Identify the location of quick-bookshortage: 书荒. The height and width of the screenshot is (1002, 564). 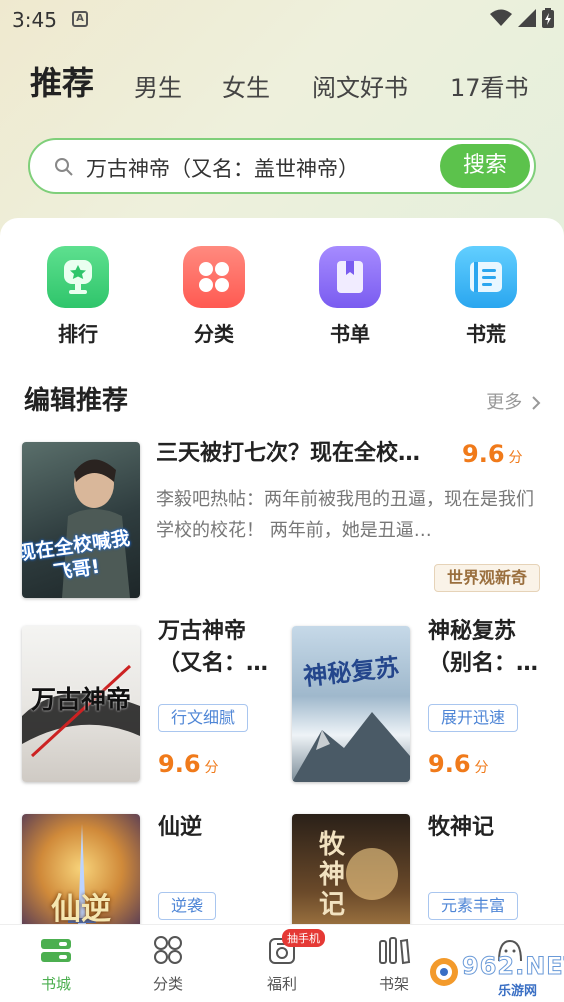
(486, 296).